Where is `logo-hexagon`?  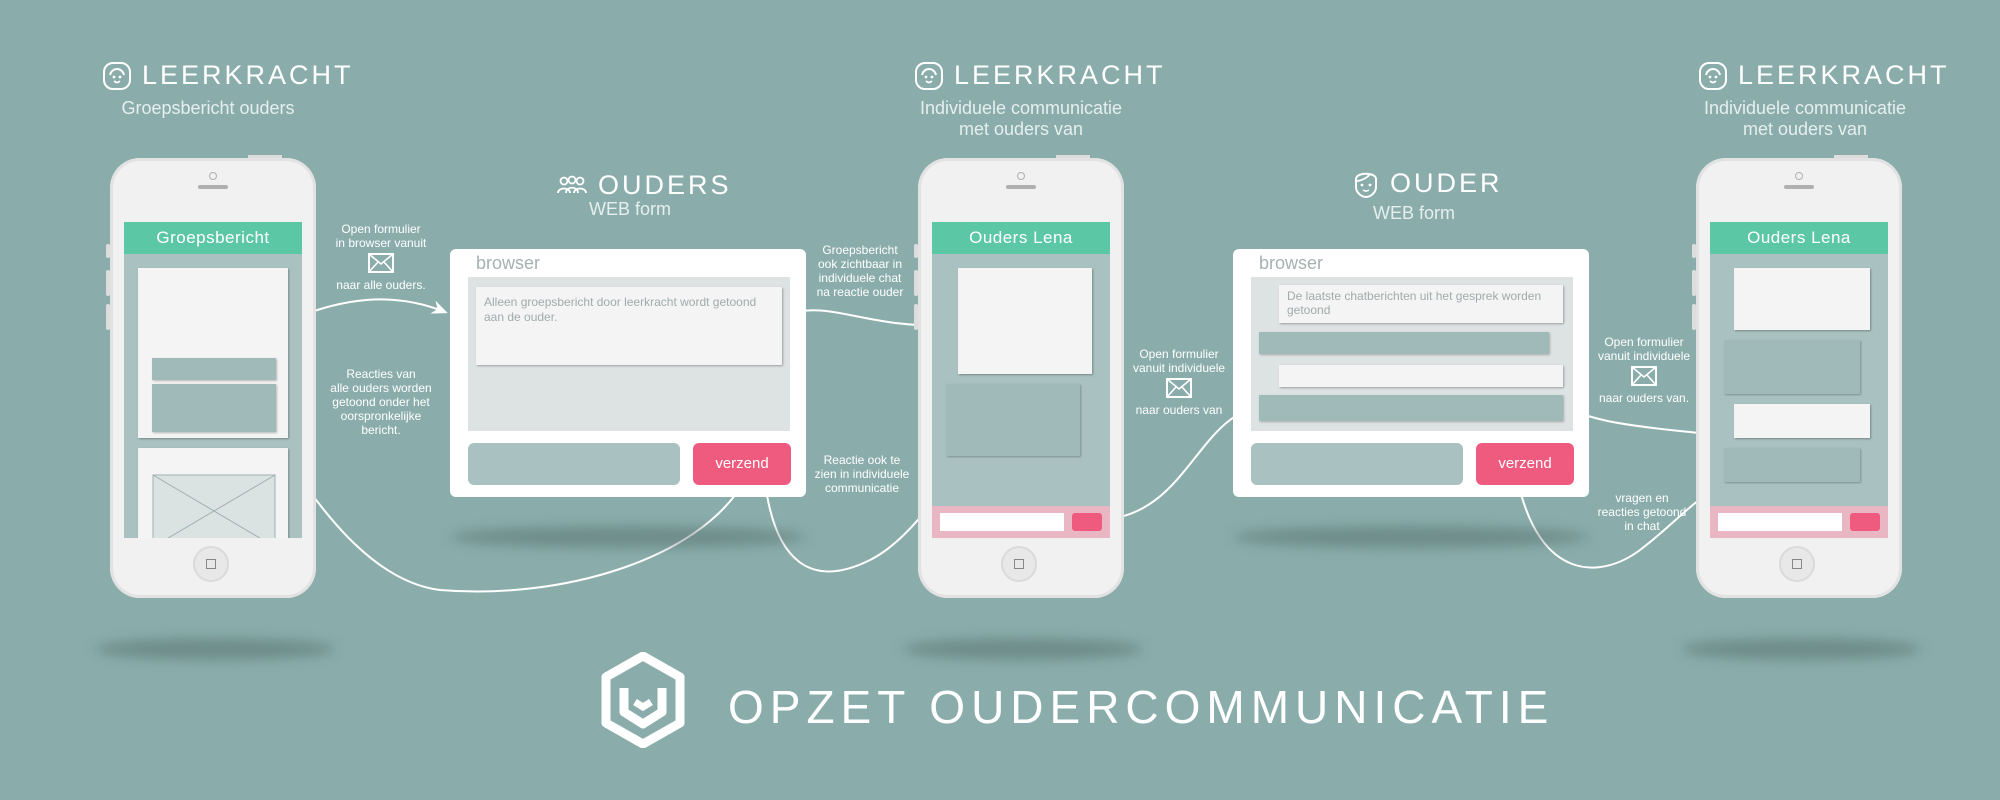 logo-hexagon is located at coordinates (643, 700).